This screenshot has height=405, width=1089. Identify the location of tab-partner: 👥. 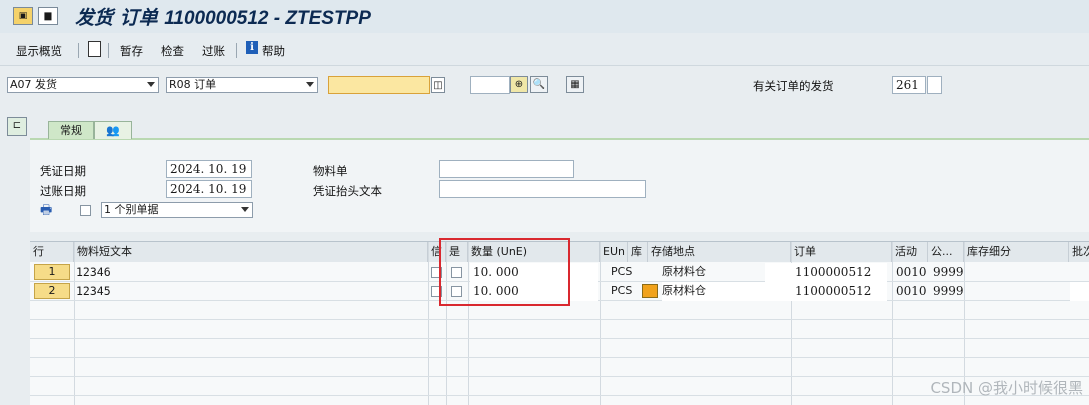
(113, 130).